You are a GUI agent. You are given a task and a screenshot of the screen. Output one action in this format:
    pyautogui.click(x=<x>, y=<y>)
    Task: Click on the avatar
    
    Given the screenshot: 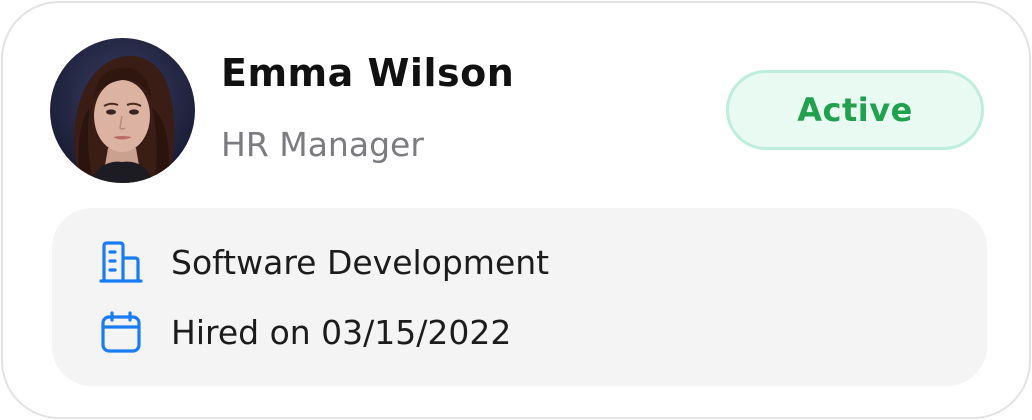 What is the action you would take?
    pyautogui.click(x=122, y=110)
    